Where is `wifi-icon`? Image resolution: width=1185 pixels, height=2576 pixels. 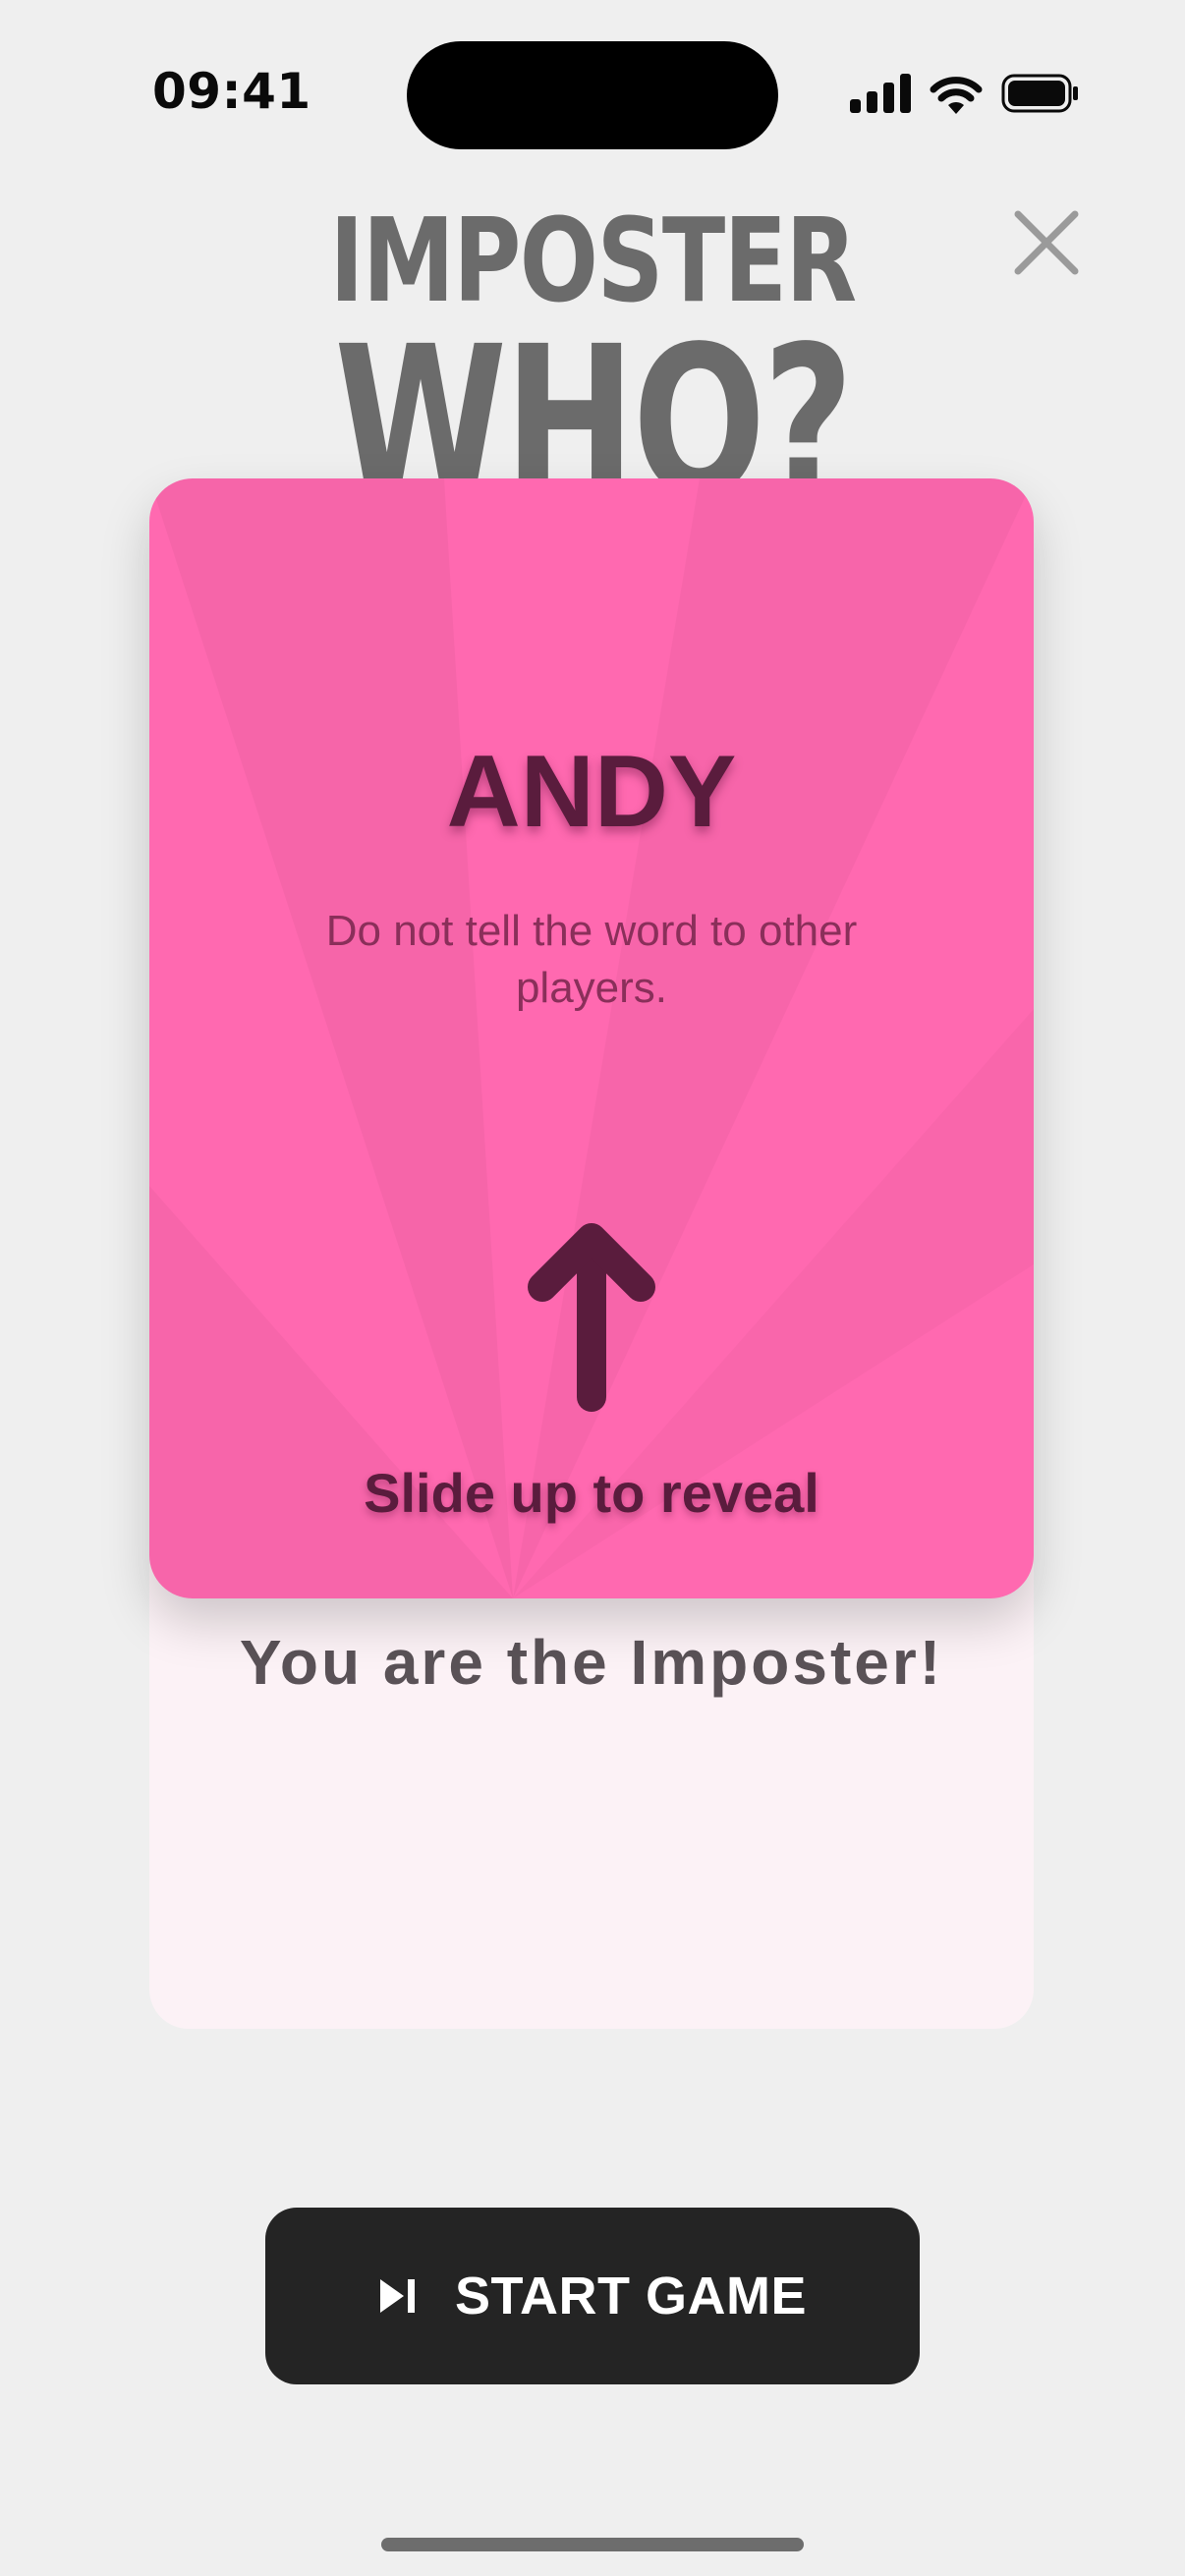
wifi-icon is located at coordinates (957, 95).